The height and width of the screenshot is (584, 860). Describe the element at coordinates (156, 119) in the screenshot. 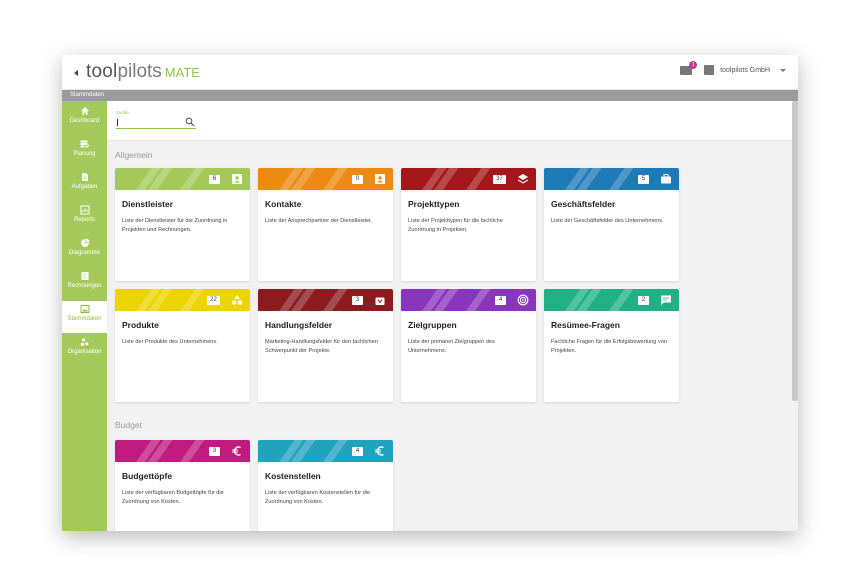

I see `search-input: Suche` at that location.